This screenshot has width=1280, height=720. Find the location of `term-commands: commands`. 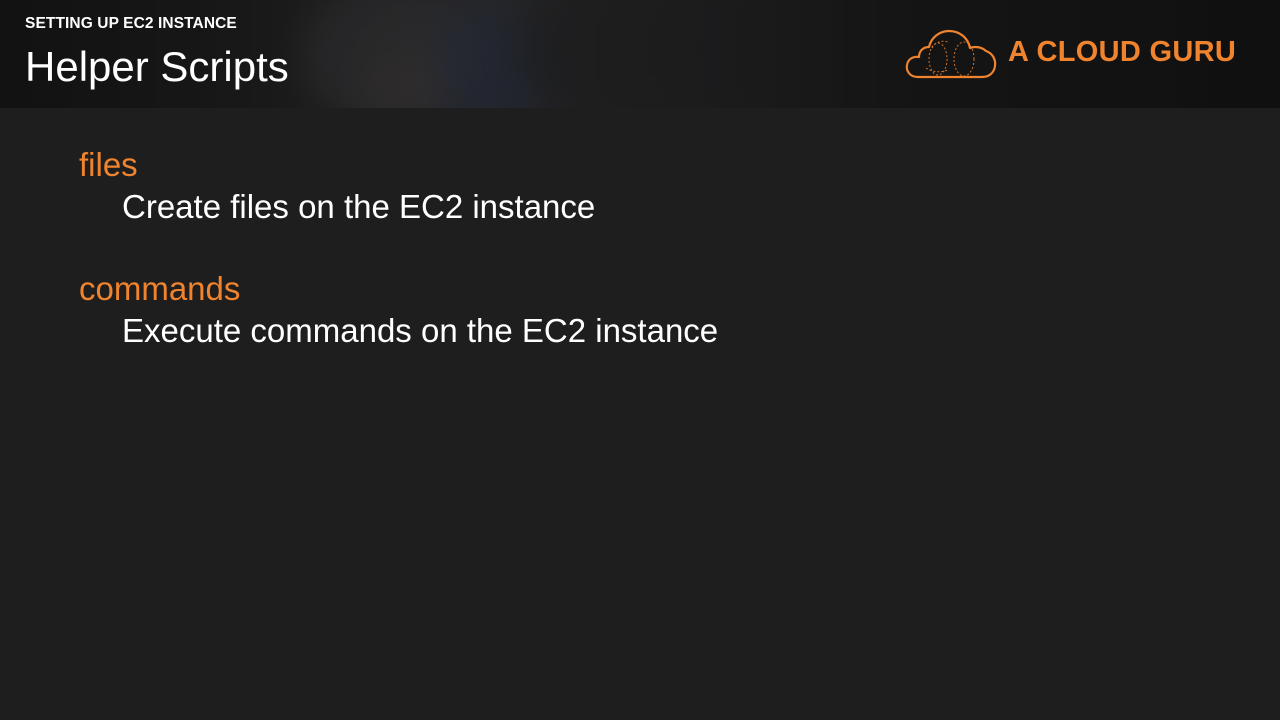

term-commands: commands is located at coordinates (160, 288).